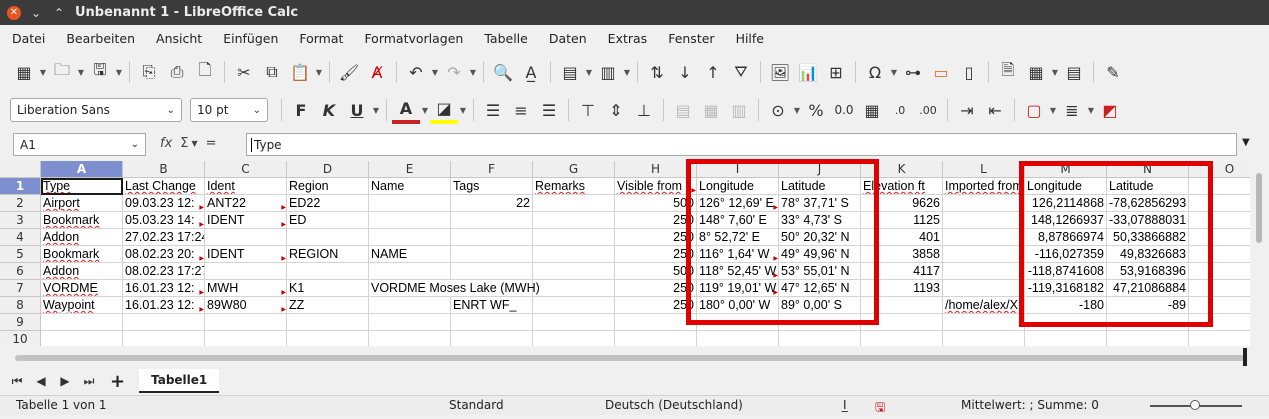 The image size is (1269, 419). I want to click on cell-K1: Elevation ft, so click(902, 186).